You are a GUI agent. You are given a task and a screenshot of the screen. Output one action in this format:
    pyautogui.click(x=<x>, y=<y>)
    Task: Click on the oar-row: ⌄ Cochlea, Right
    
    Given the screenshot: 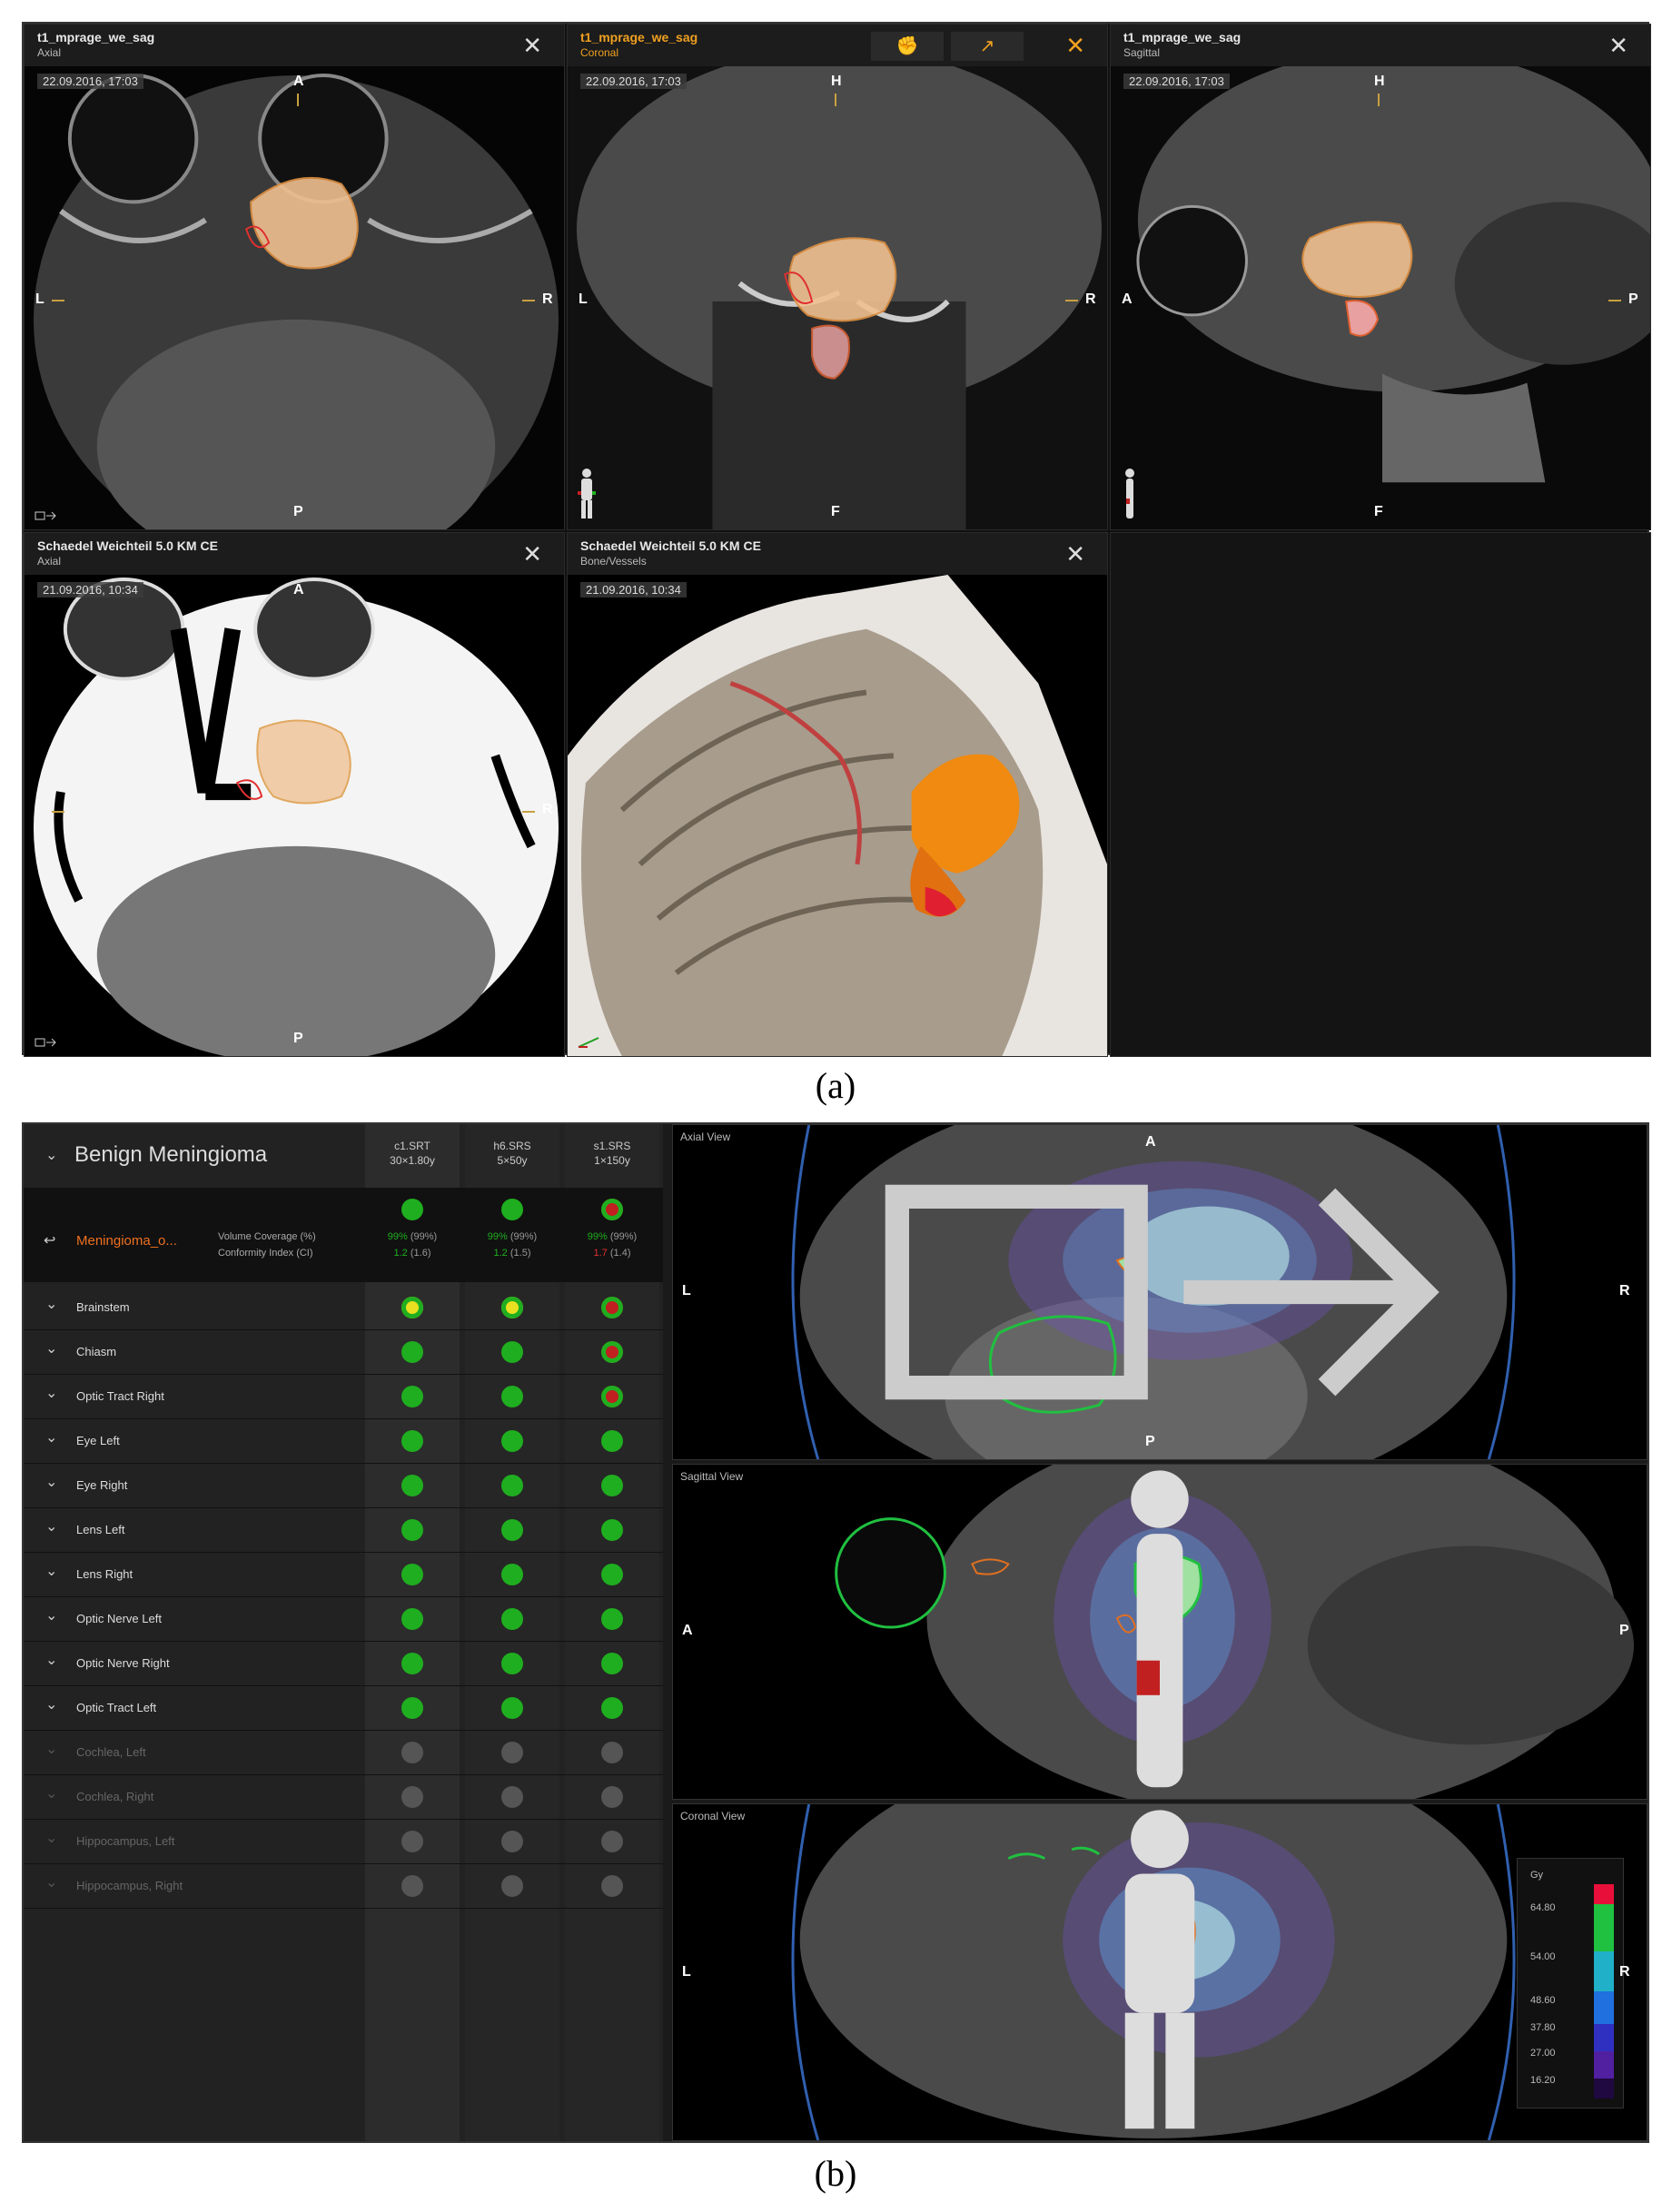 What is the action you would take?
    pyautogui.click(x=343, y=1798)
    